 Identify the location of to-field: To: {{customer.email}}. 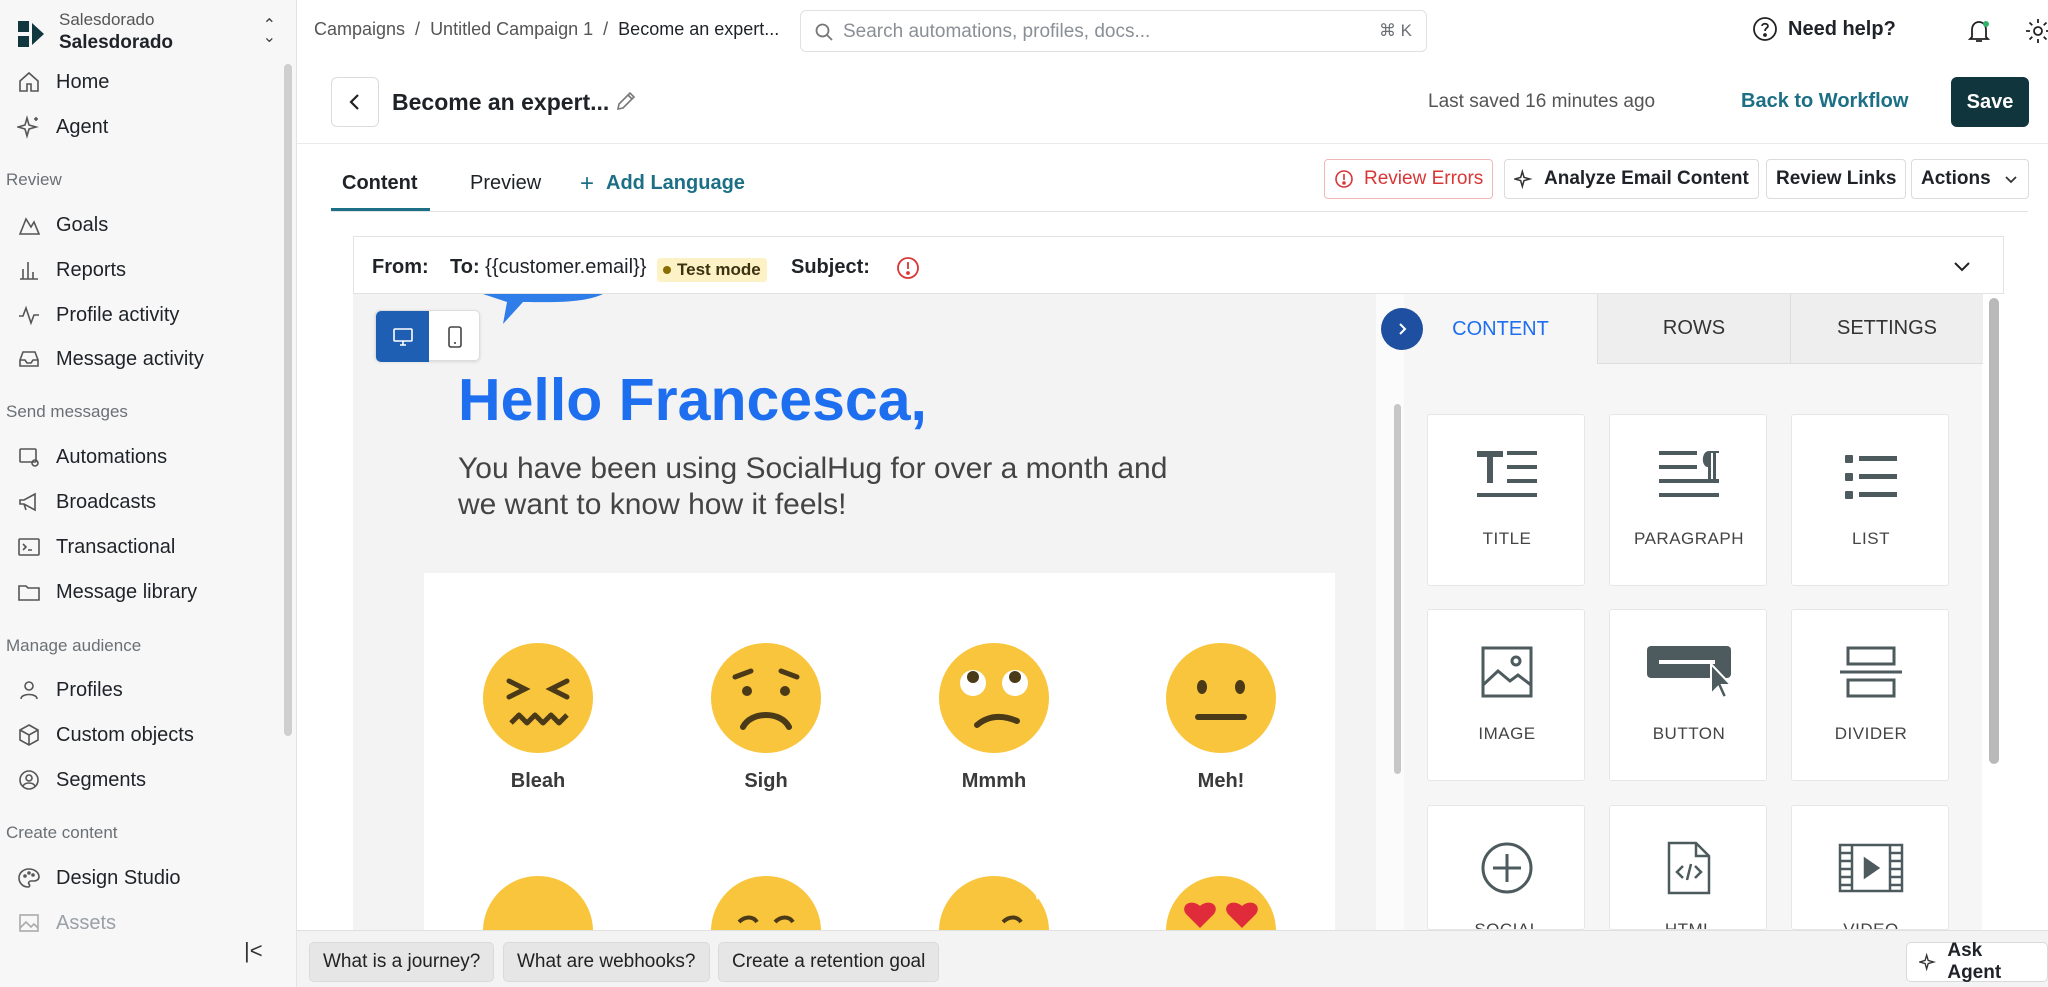
(548, 267).